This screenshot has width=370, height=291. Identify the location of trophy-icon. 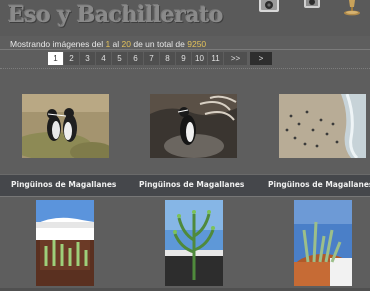
(352, 8).